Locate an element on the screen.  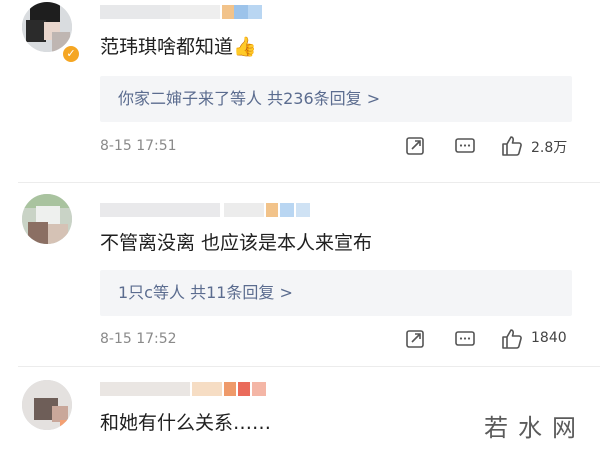
comment-date: 8-15 17:52 is located at coordinates (138, 339).